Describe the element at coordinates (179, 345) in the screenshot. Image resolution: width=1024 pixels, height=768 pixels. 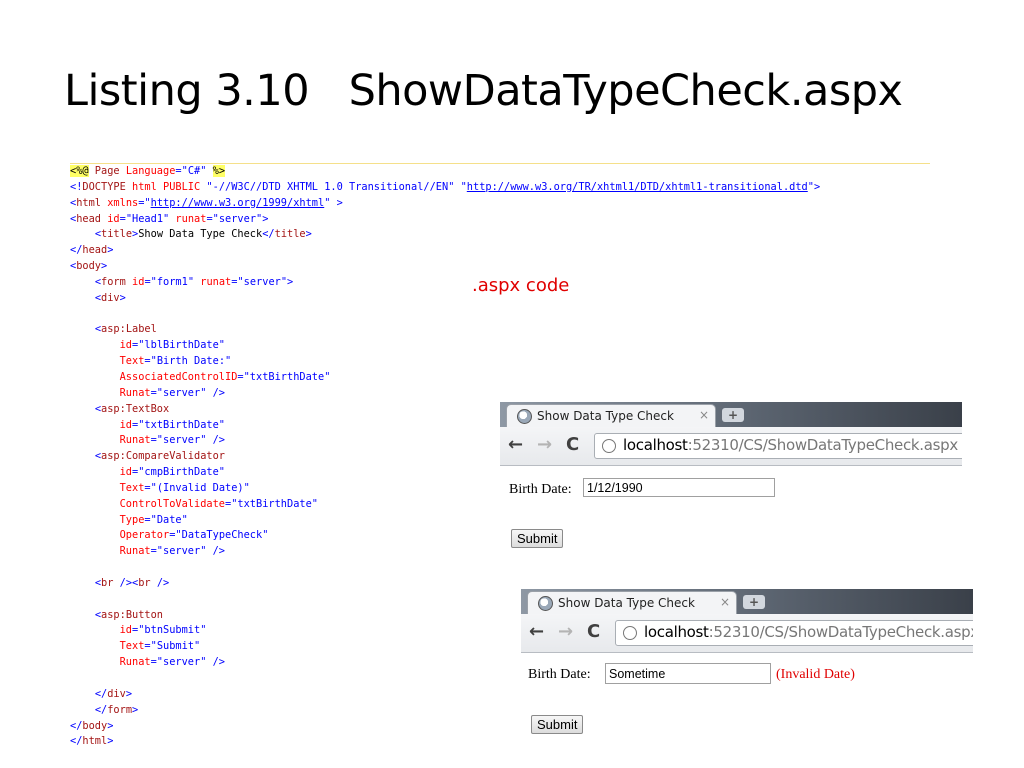
I see `code-token: ="lblBirthDate"` at that location.